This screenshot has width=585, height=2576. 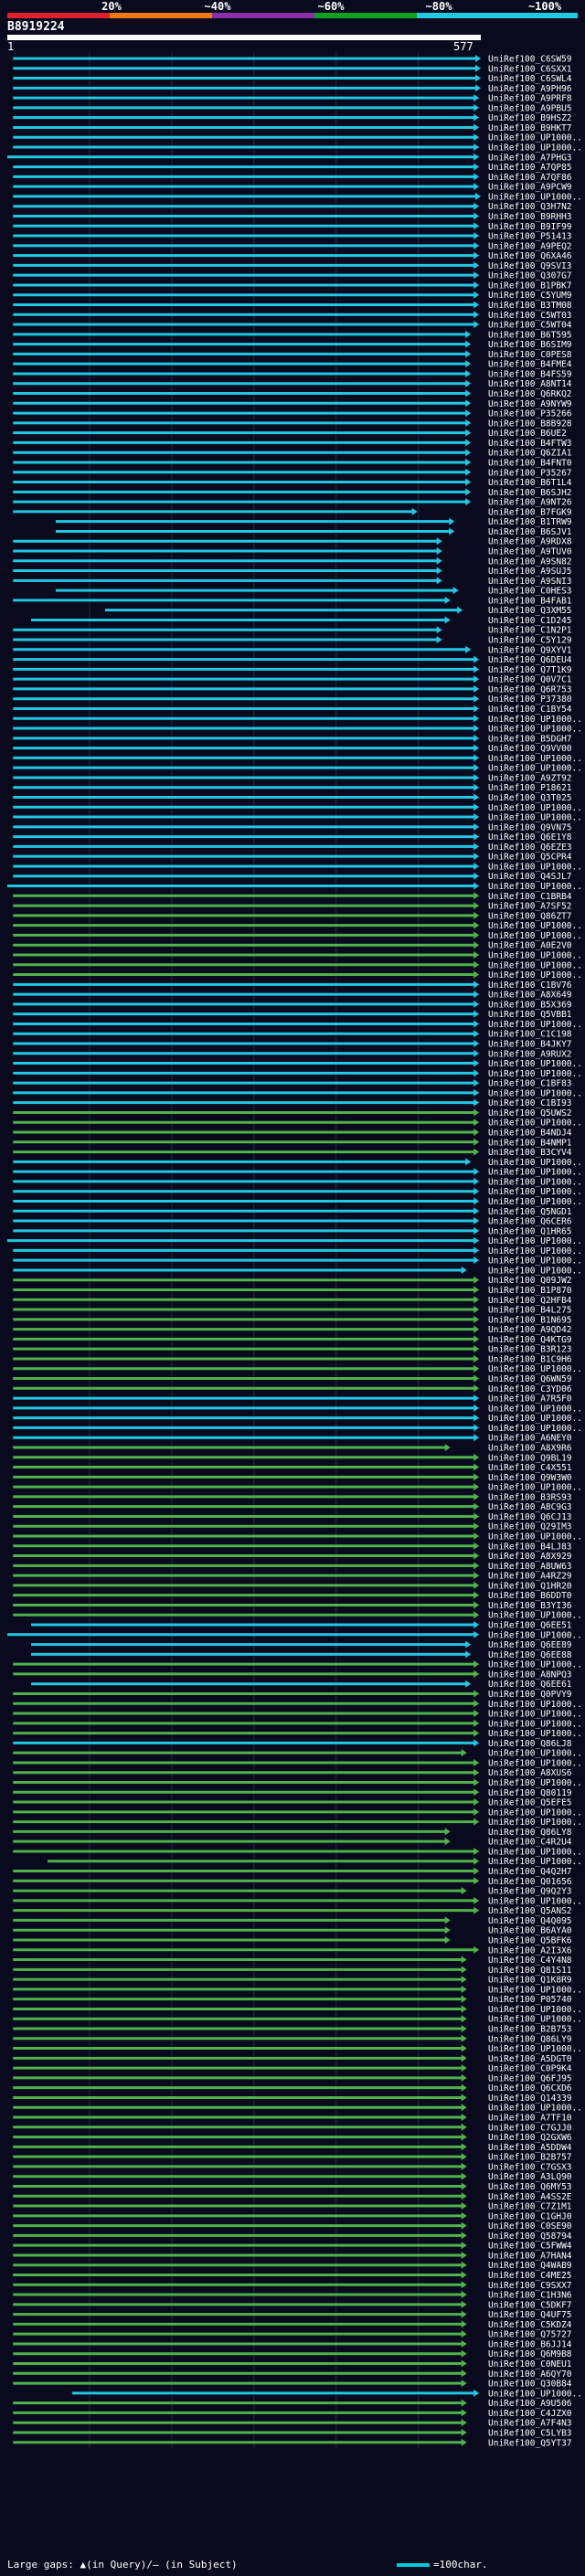 I want to click on hit-label: UniRef100_A8UW63, so click(x=530, y=1567).